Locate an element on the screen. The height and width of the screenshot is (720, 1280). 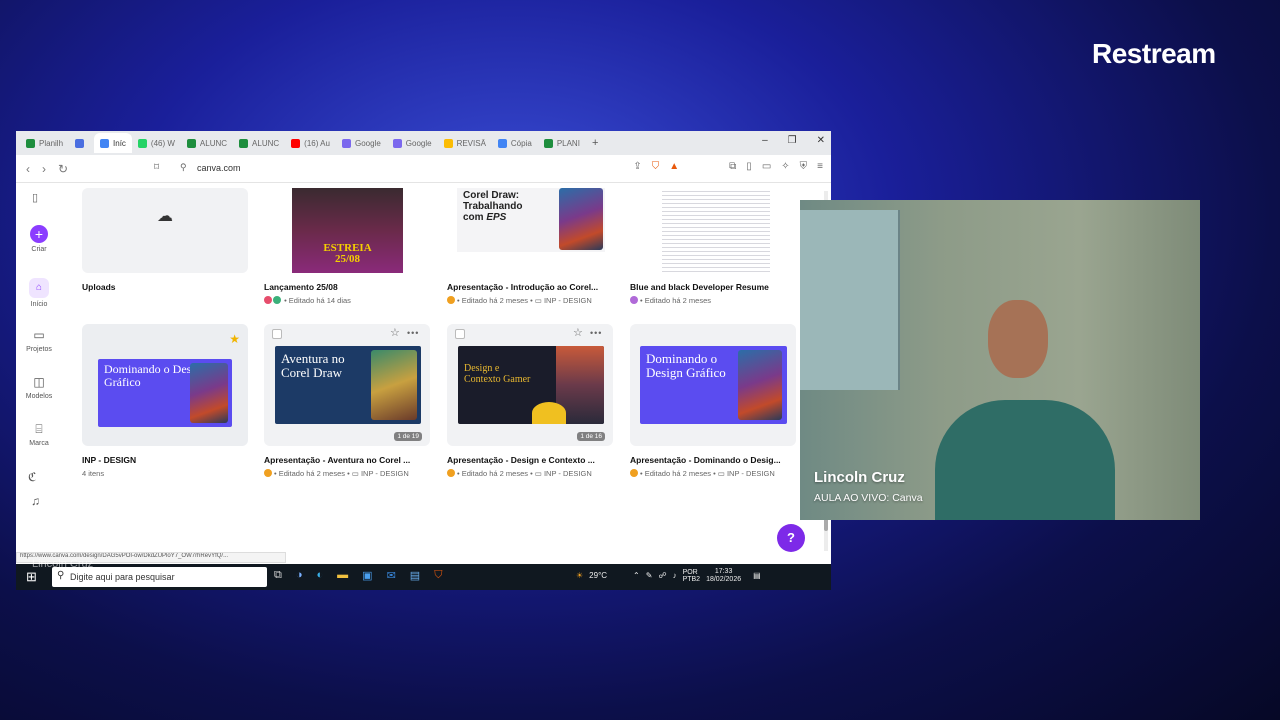
starred-icon: ★ is located at coordinates (234, 339).